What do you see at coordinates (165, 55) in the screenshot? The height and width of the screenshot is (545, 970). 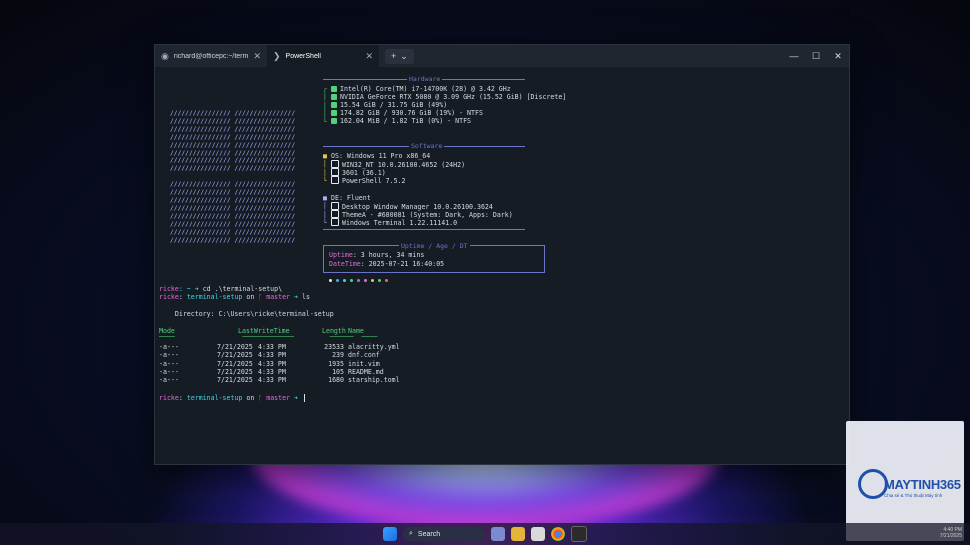 I see `linux-icon: ◉` at bounding box center [165, 55].